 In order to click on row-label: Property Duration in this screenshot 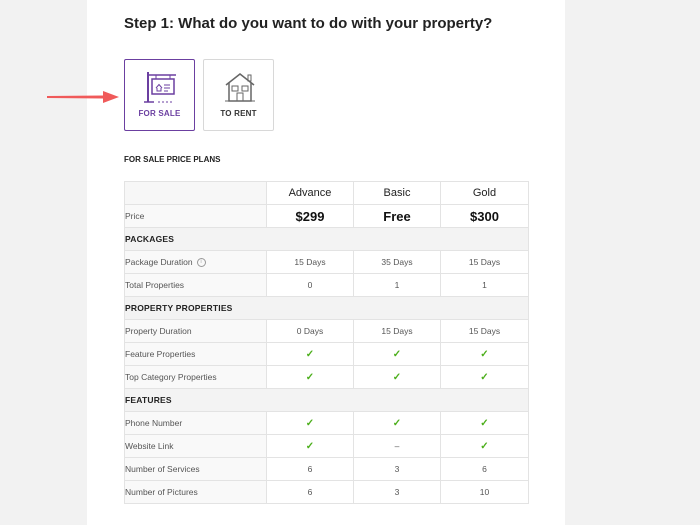, I will do `click(195, 331)`.